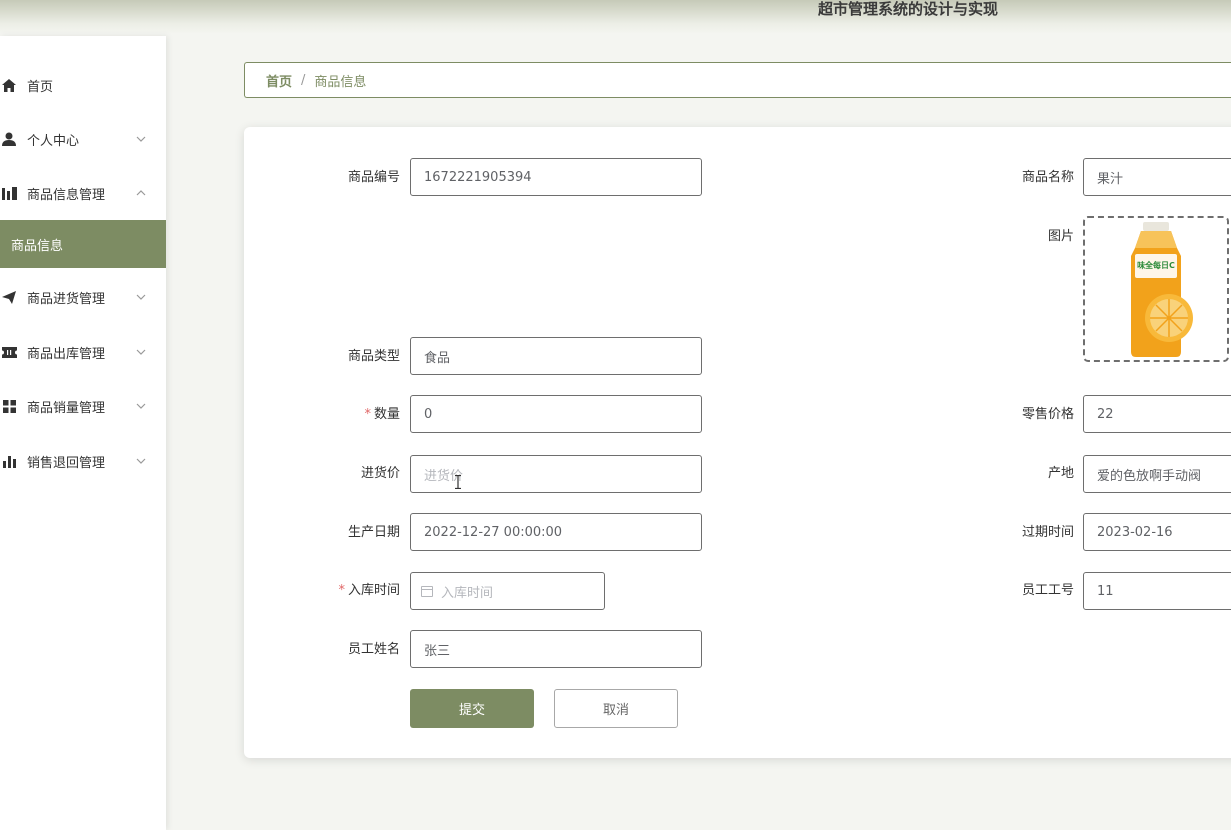 This screenshot has height=830, width=1231. Describe the element at coordinates (9, 297) in the screenshot. I see `send-icon` at that location.